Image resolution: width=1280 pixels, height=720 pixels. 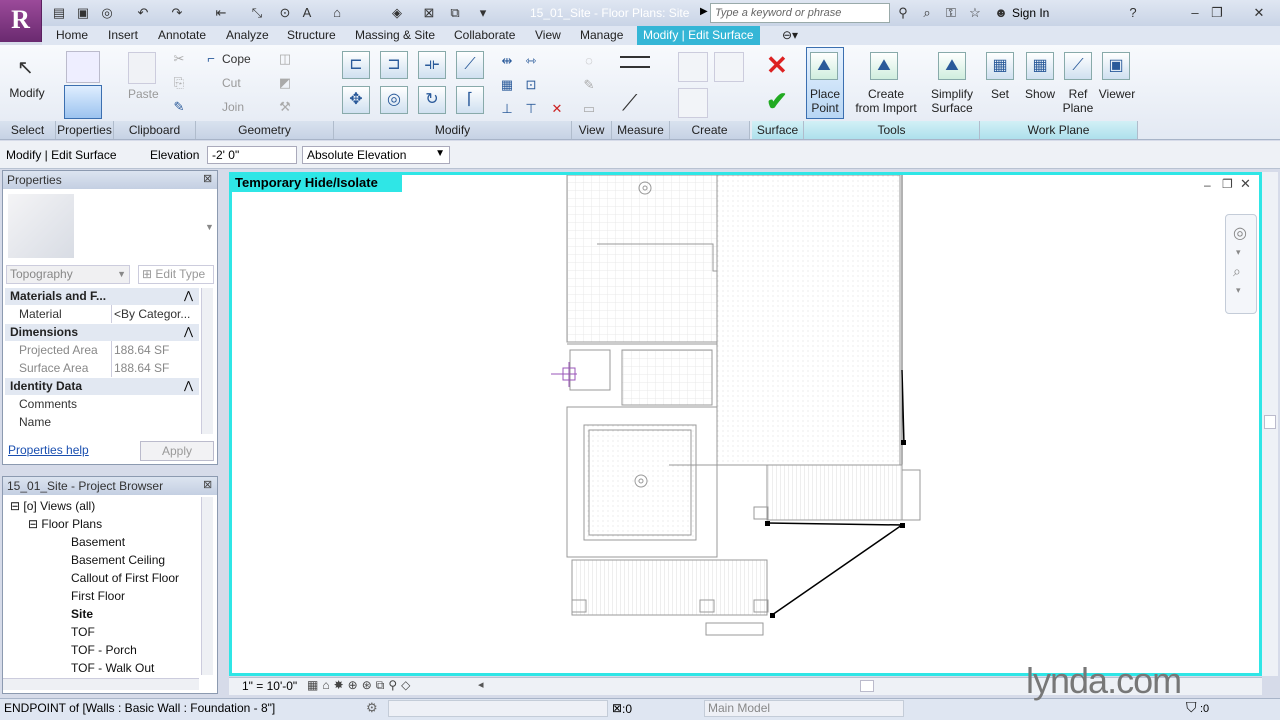 I want to click on cope-button: Cope, so click(x=236, y=59).